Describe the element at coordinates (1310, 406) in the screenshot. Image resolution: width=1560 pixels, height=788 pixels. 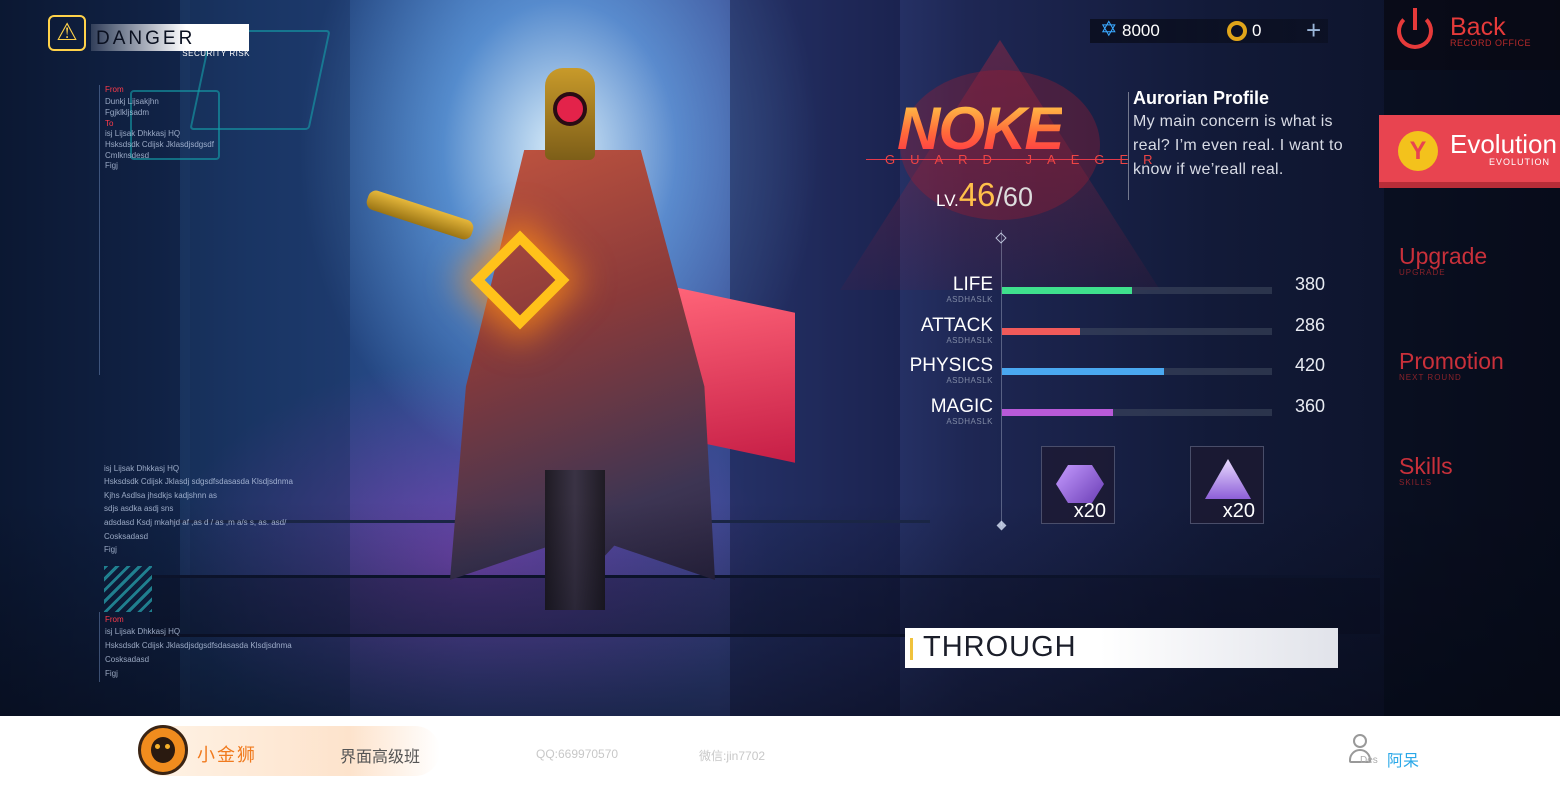
I see `stat-value: 360` at that location.